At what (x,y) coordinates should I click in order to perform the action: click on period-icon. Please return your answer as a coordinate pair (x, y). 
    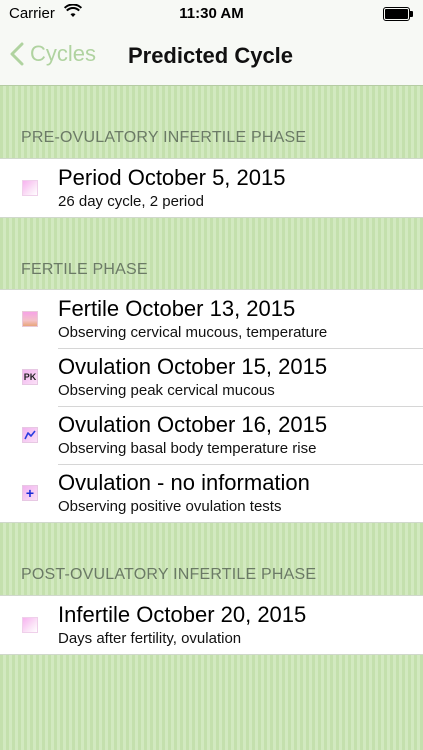
    Looking at the image, I should click on (30, 188).